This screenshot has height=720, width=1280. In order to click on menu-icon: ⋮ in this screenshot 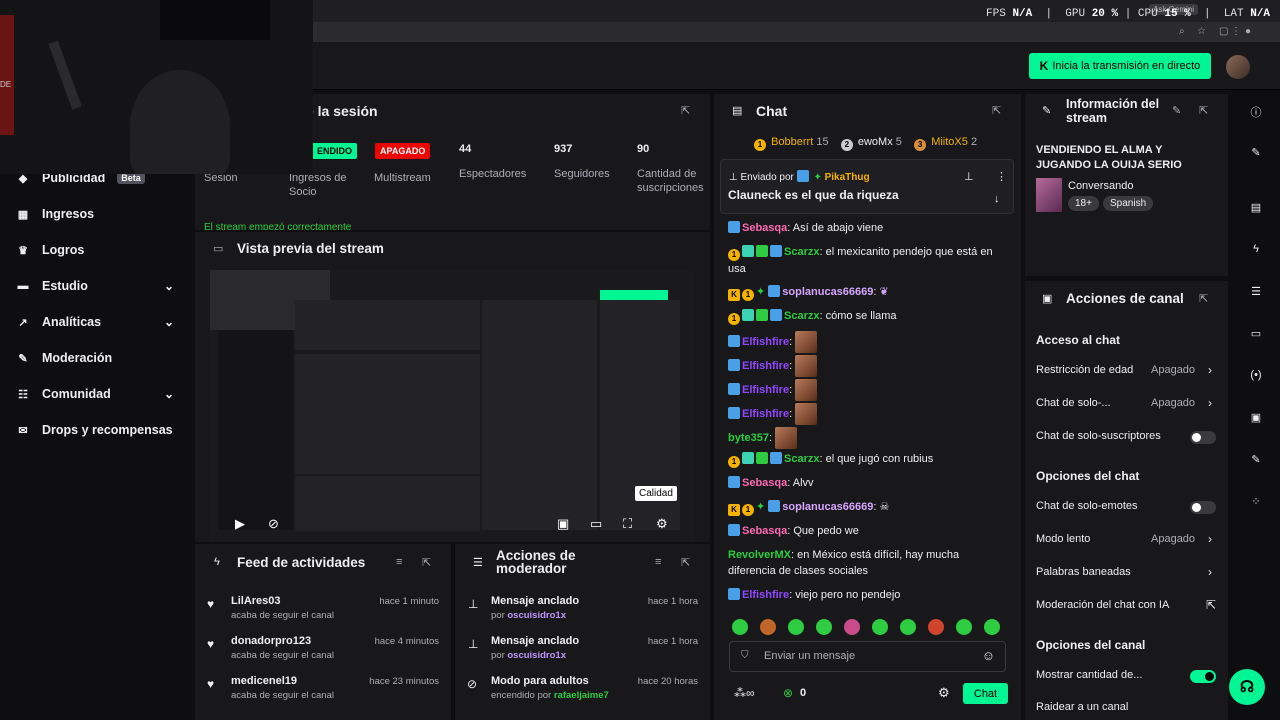, I will do `click(1236, 31)`.